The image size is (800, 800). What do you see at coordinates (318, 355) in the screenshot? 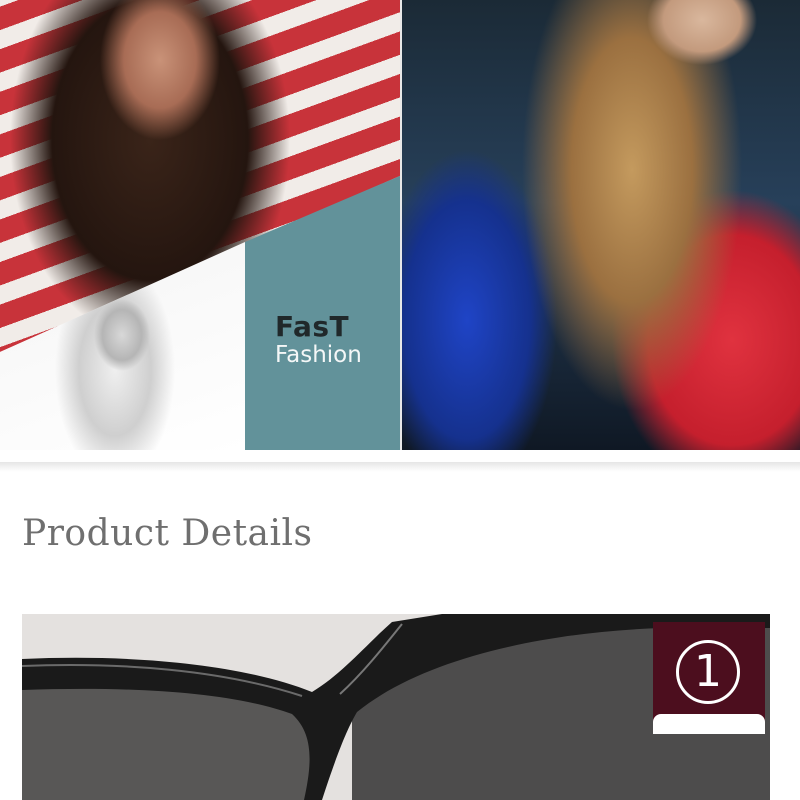
I see `tagline-line-2: Fashion` at bounding box center [318, 355].